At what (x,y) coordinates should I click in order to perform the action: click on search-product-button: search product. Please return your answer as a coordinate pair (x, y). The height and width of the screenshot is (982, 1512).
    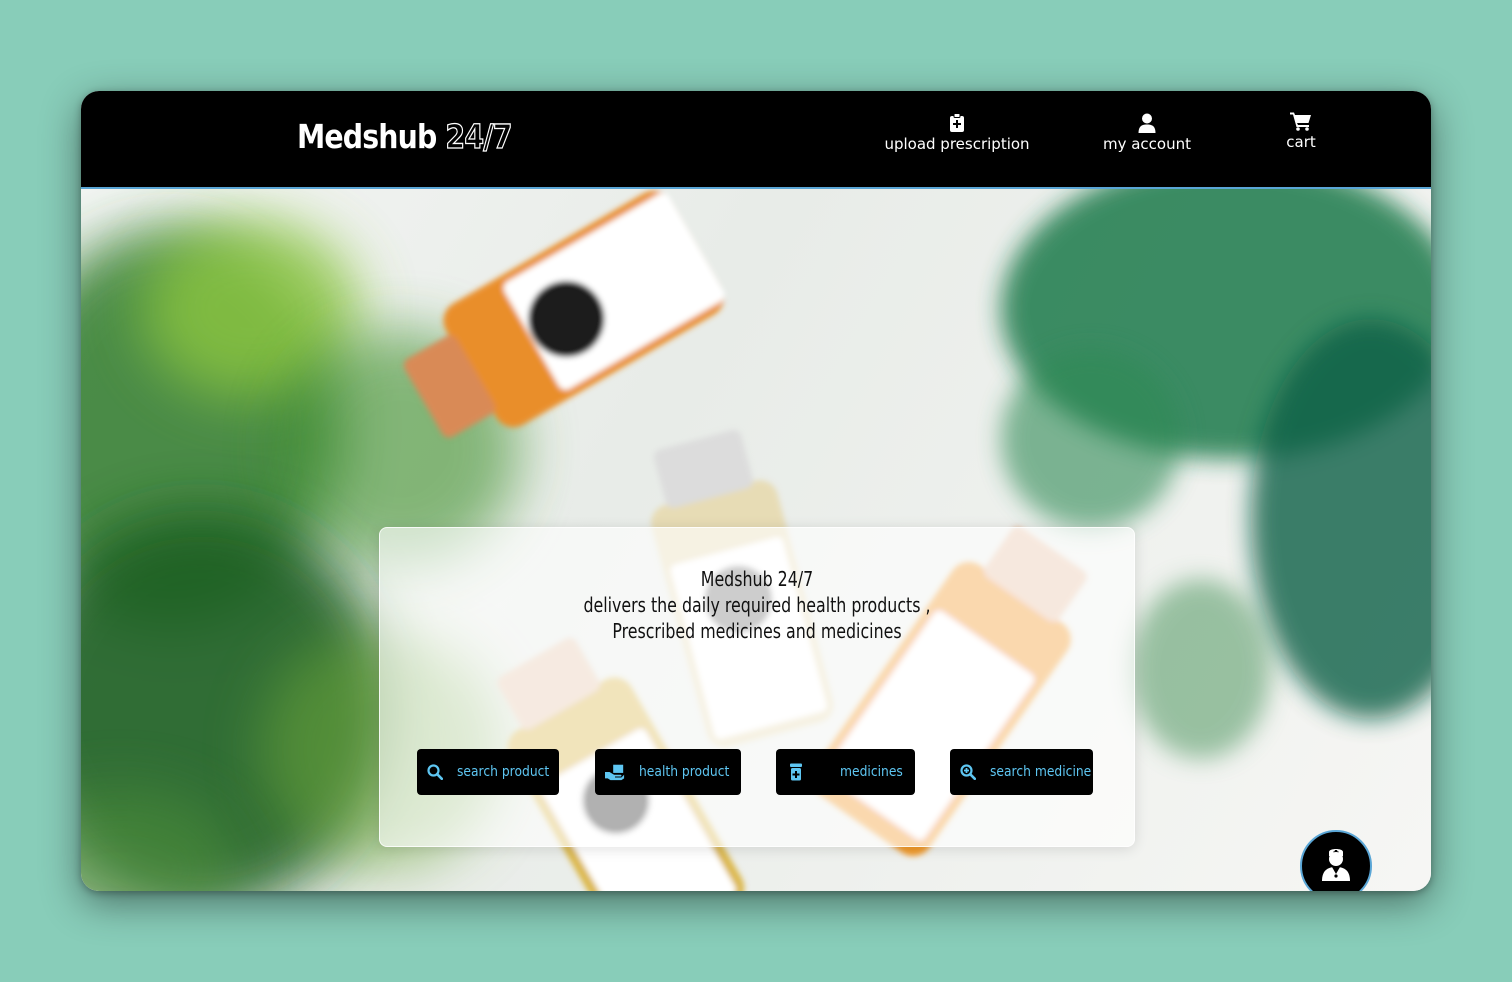
    Looking at the image, I should click on (488, 772).